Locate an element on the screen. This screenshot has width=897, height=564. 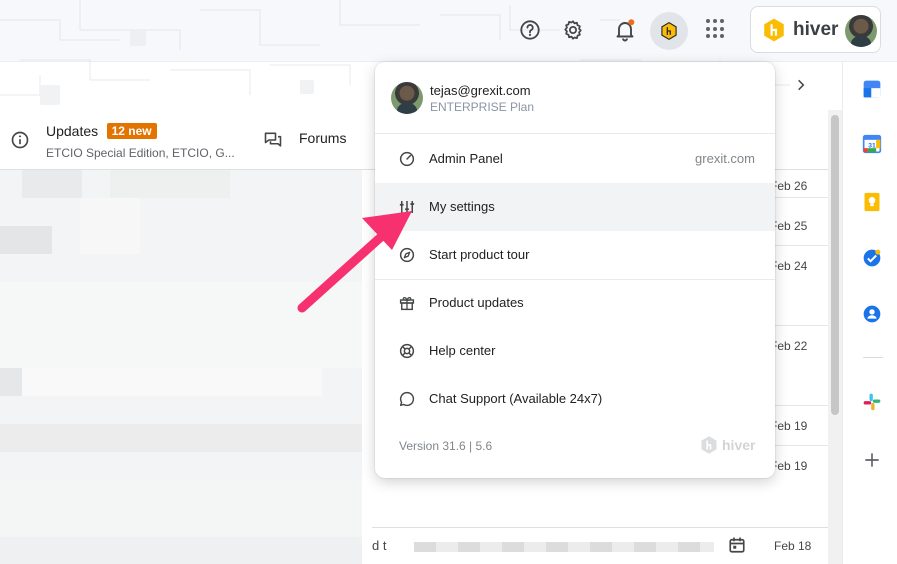
menu-item-admin-panel: Admin Panel grexit.com is located at coordinates (575, 159).